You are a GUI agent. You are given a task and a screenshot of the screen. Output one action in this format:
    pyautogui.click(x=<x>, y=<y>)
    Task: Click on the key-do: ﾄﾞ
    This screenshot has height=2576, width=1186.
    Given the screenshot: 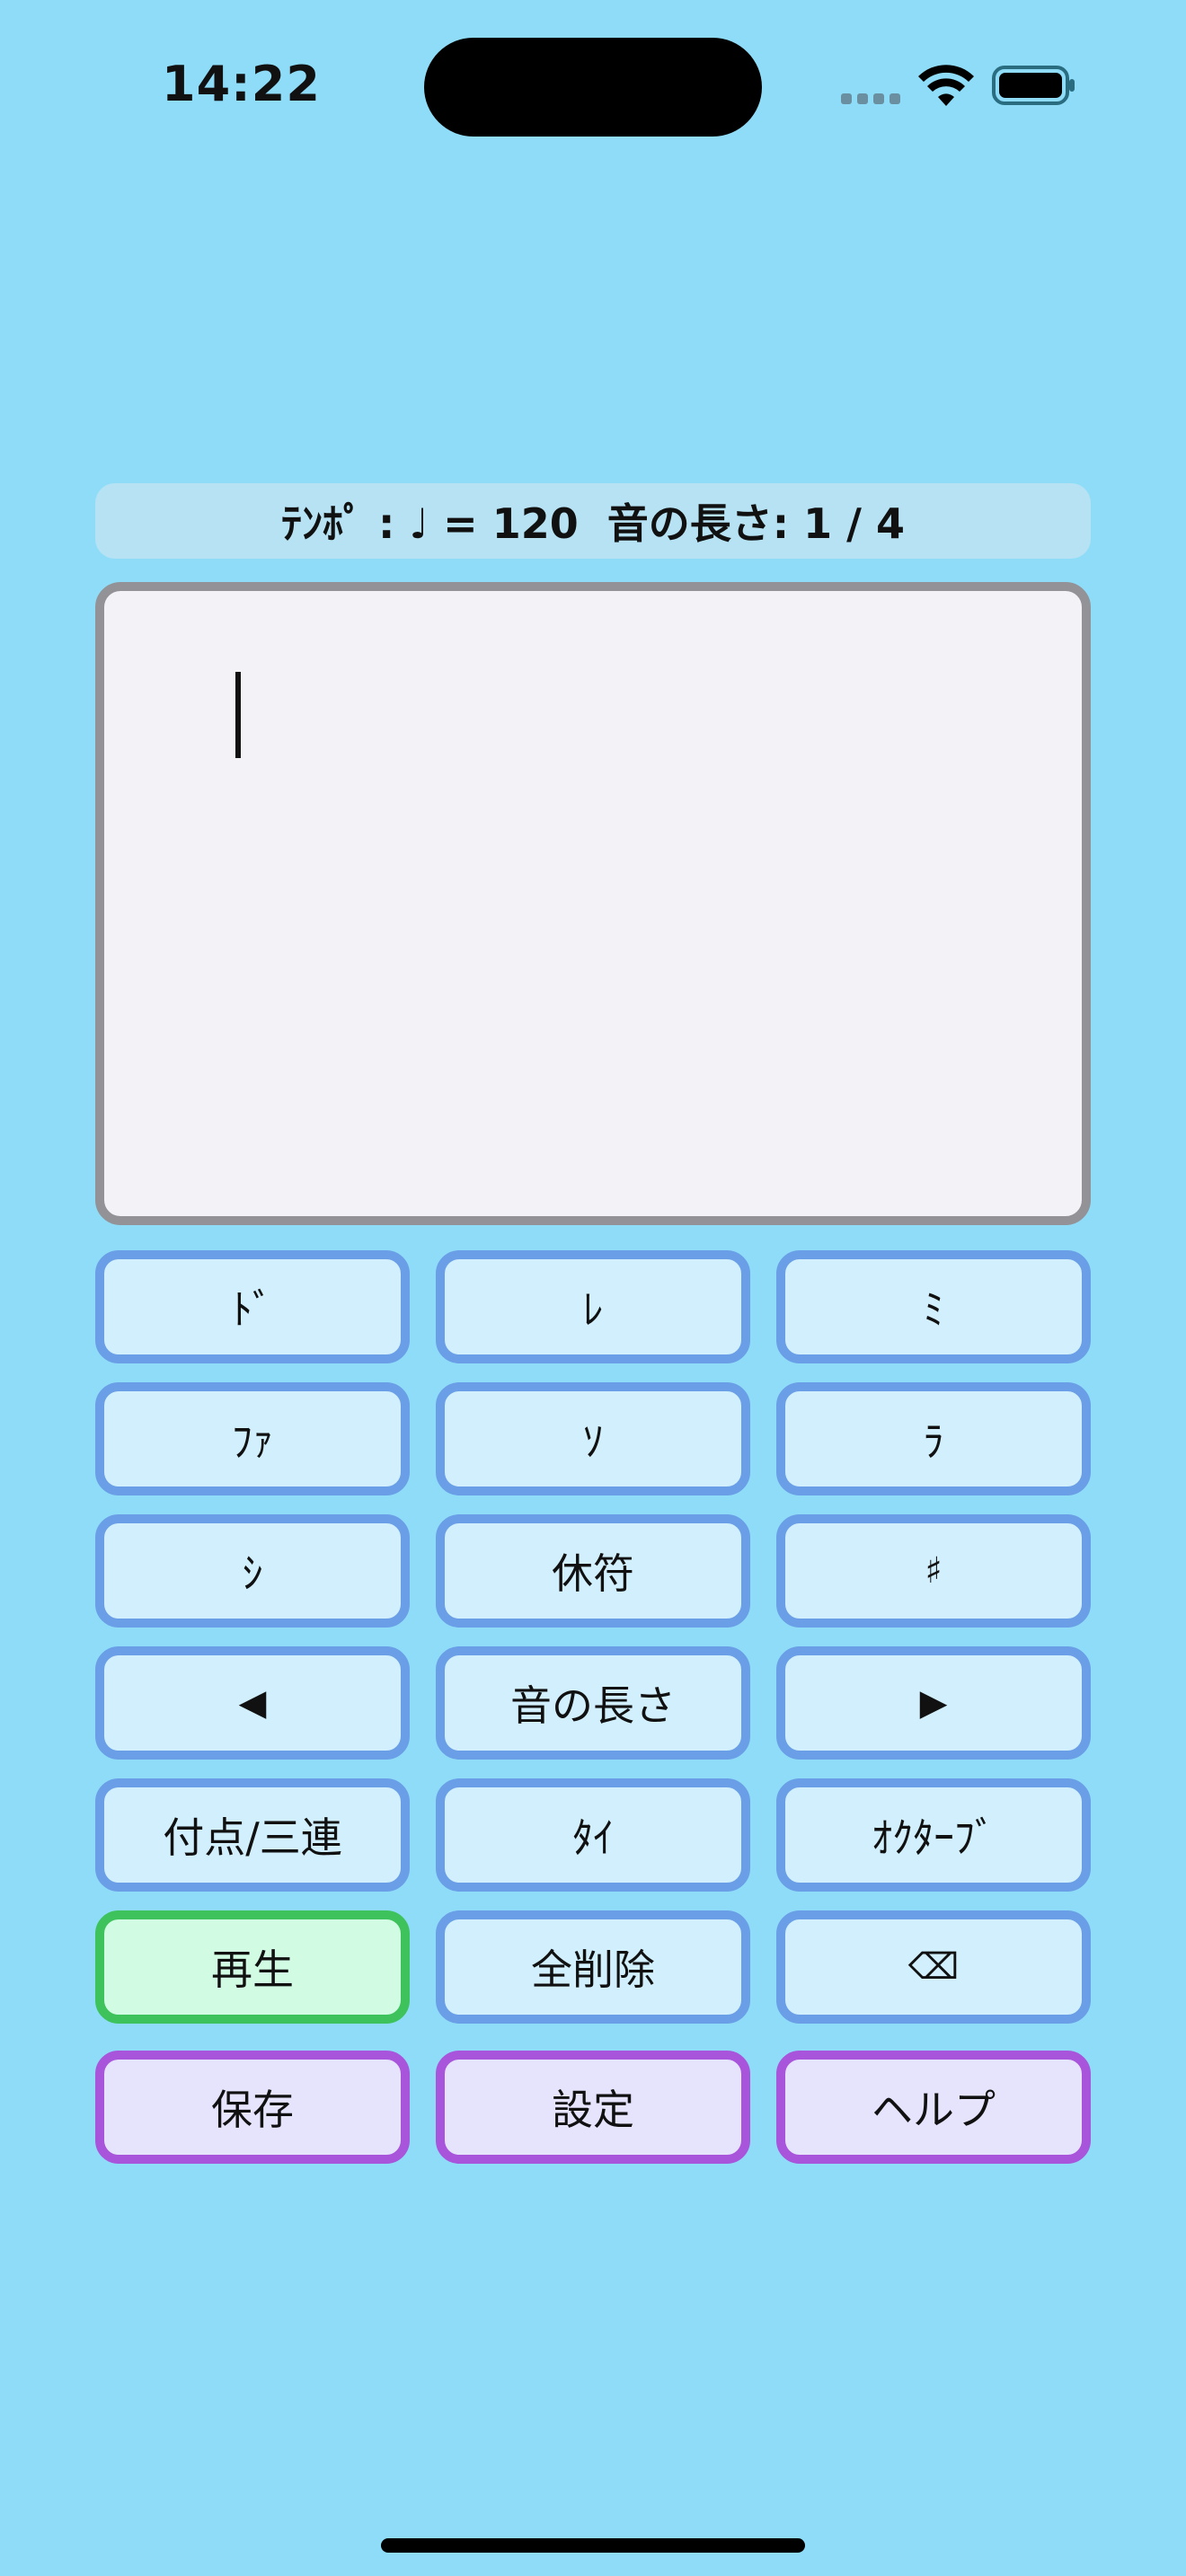 What is the action you would take?
    pyautogui.click(x=253, y=1306)
    